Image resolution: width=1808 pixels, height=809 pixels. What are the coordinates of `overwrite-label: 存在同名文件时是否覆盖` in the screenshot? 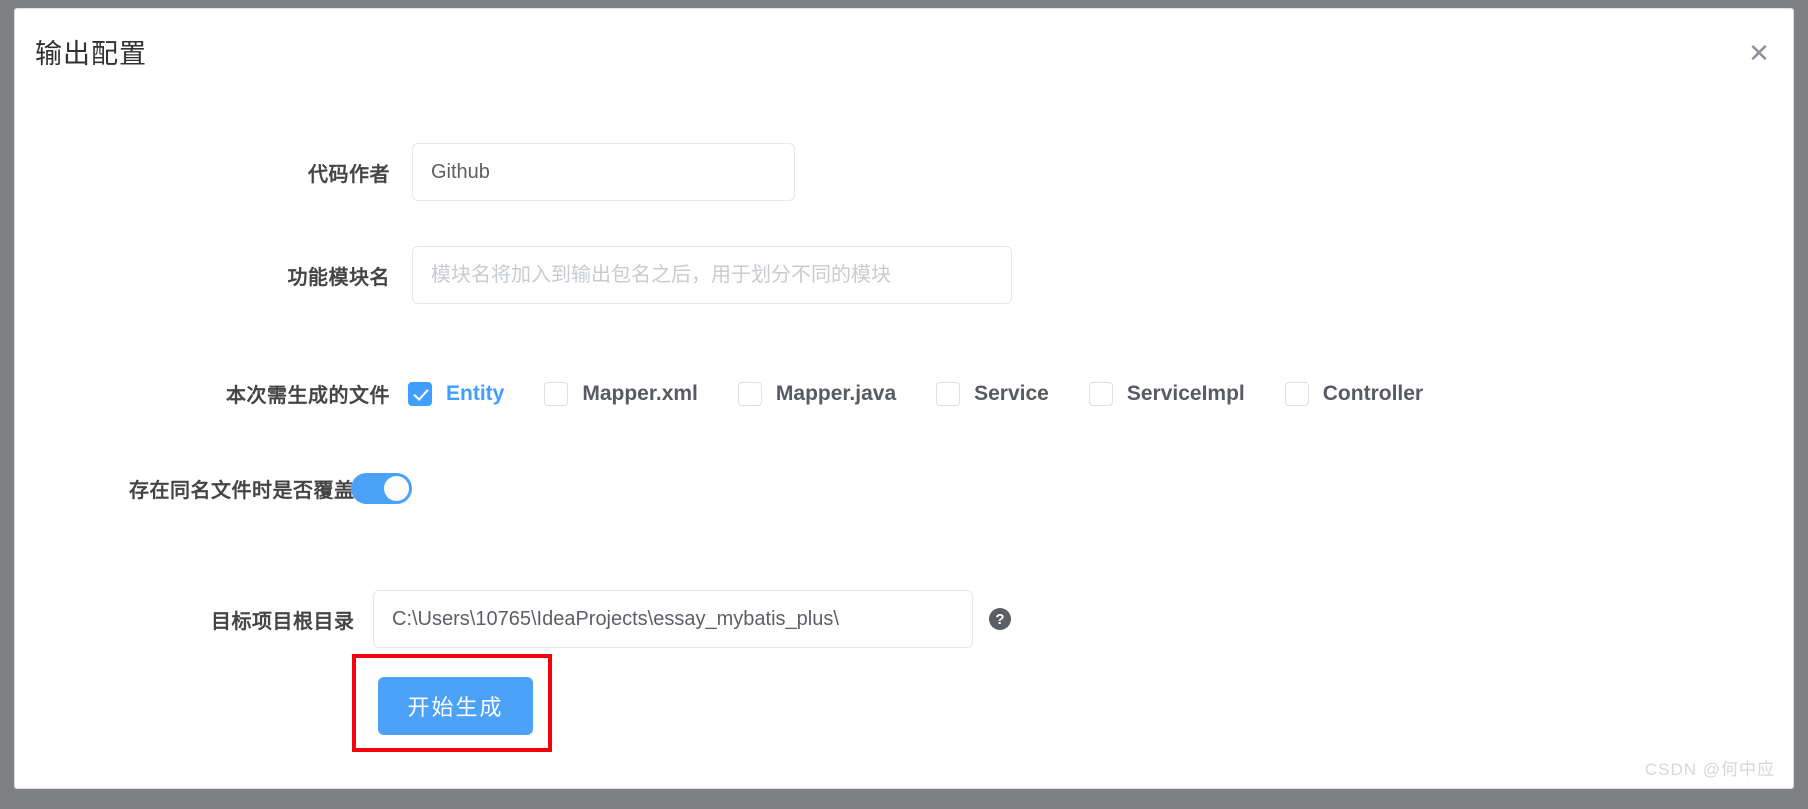 It's located at (242, 491).